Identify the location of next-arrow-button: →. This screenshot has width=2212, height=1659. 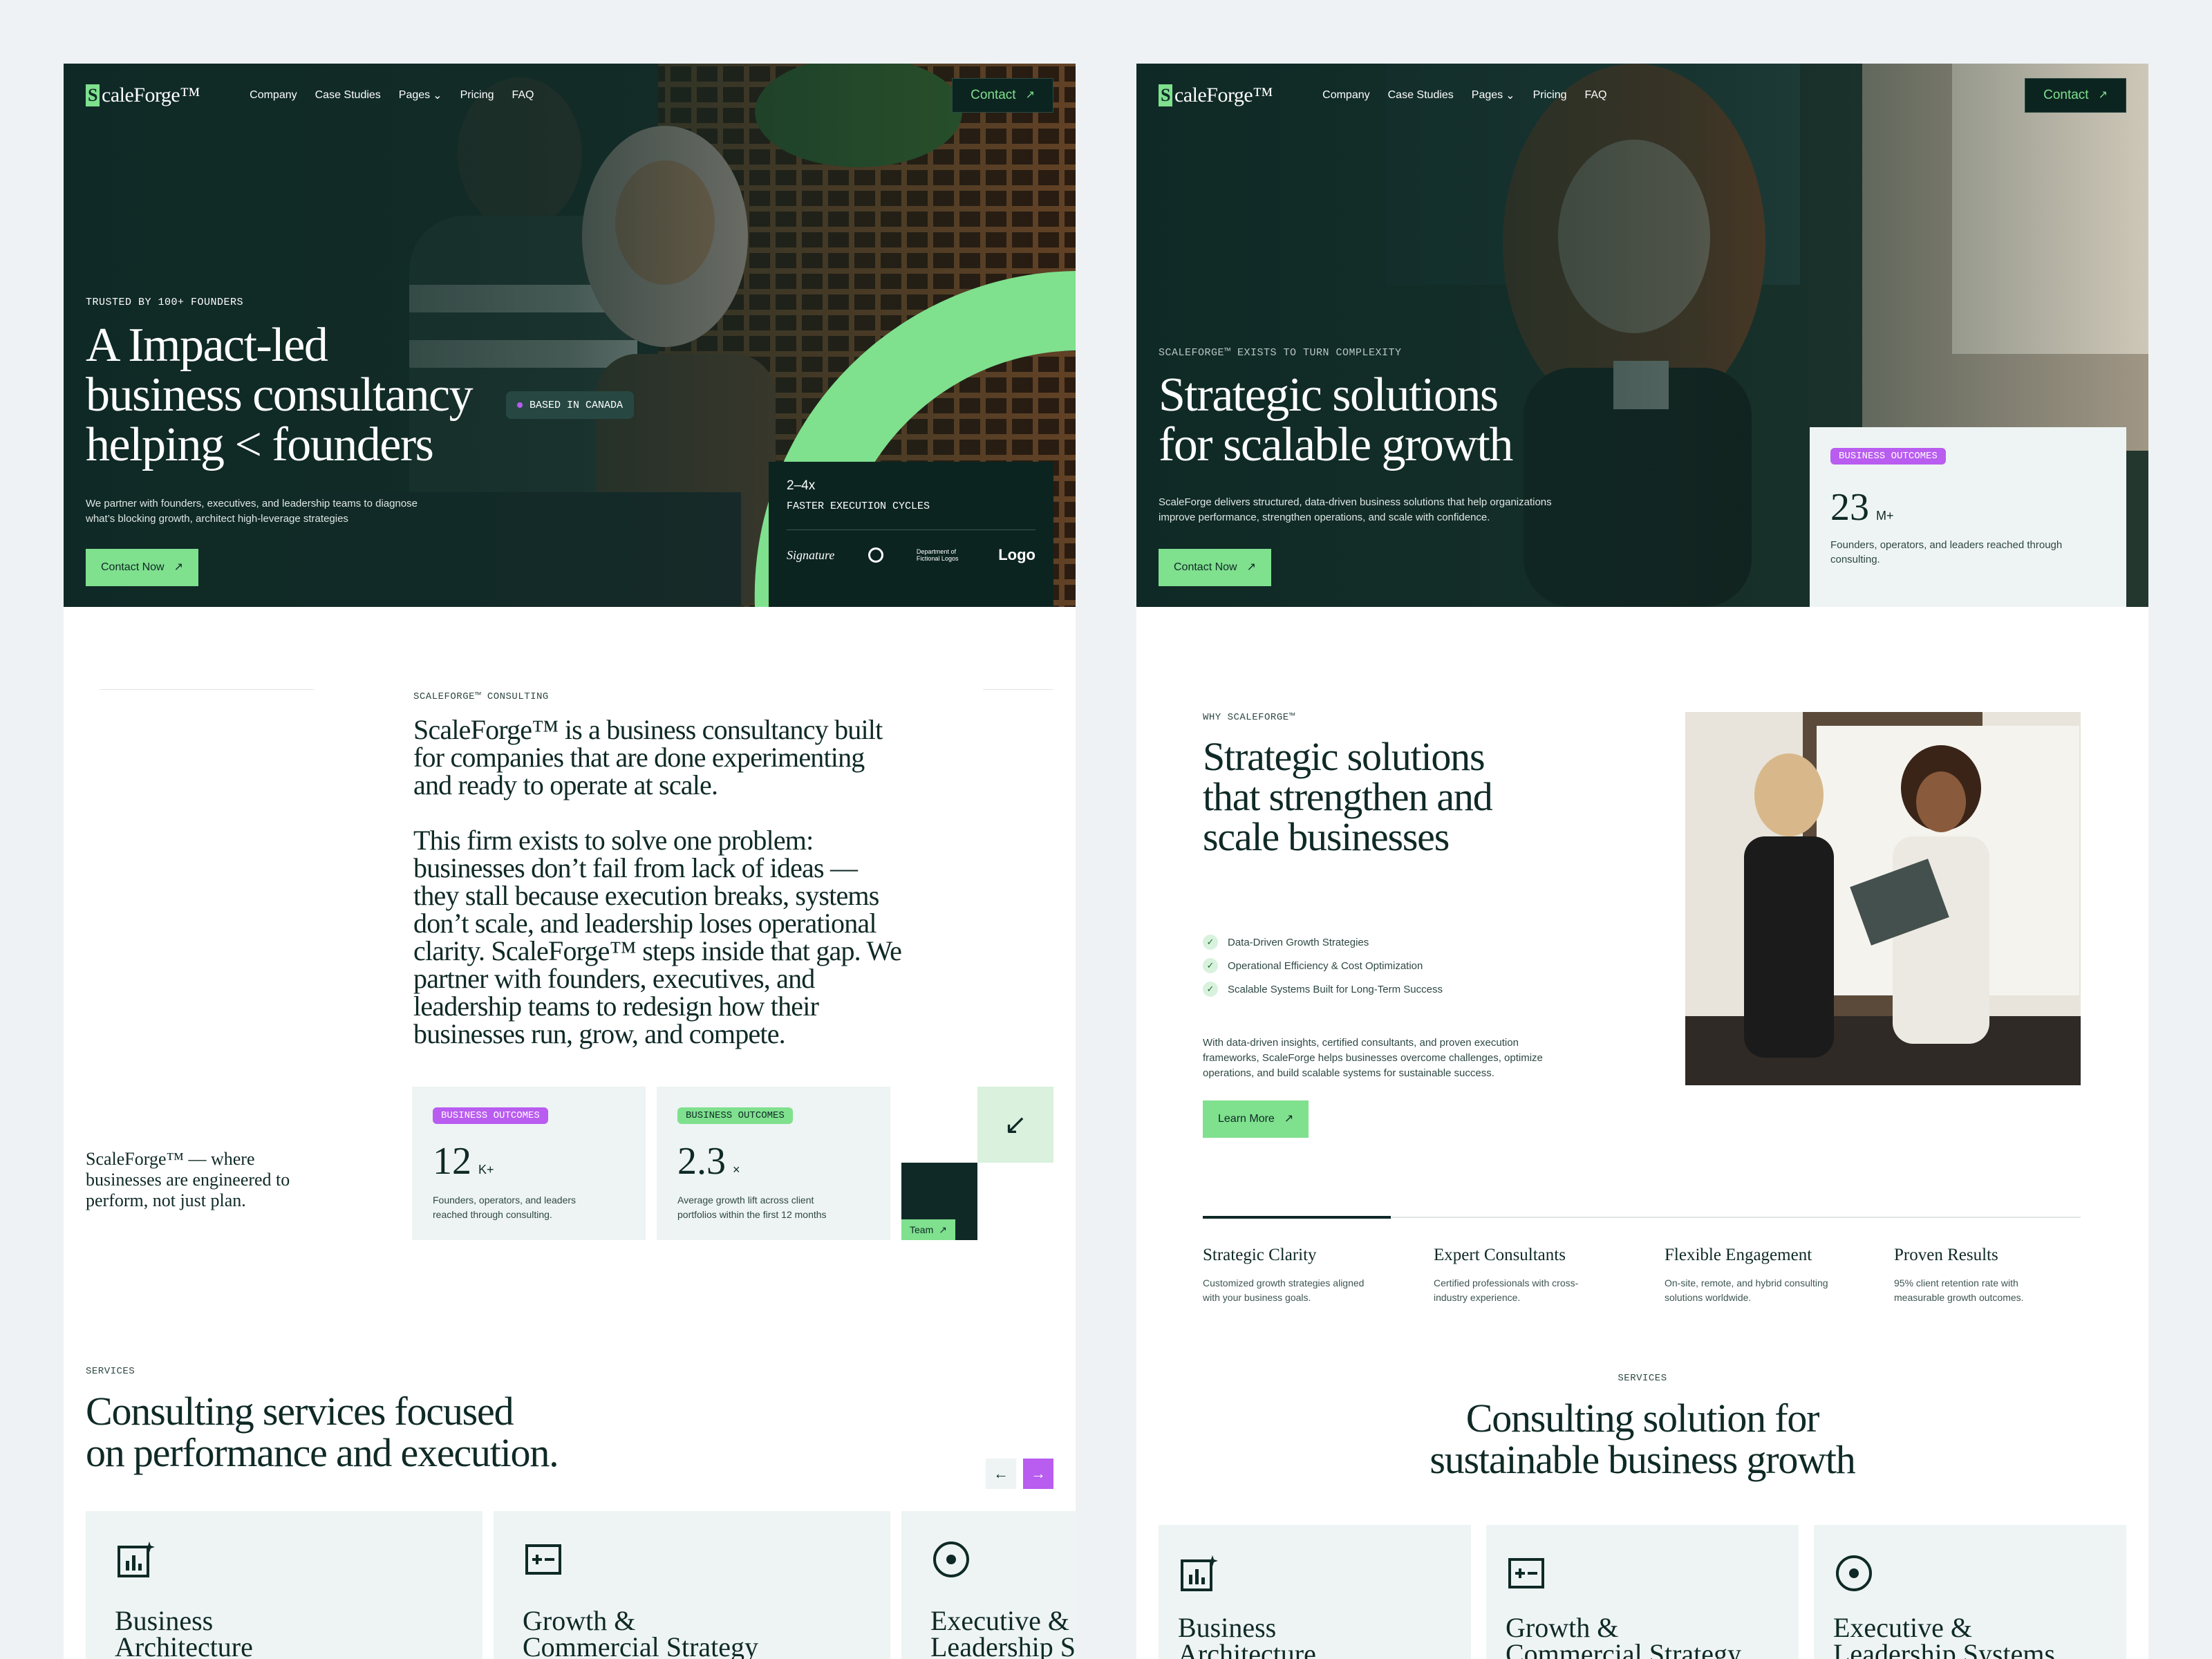
(1038, 1474).